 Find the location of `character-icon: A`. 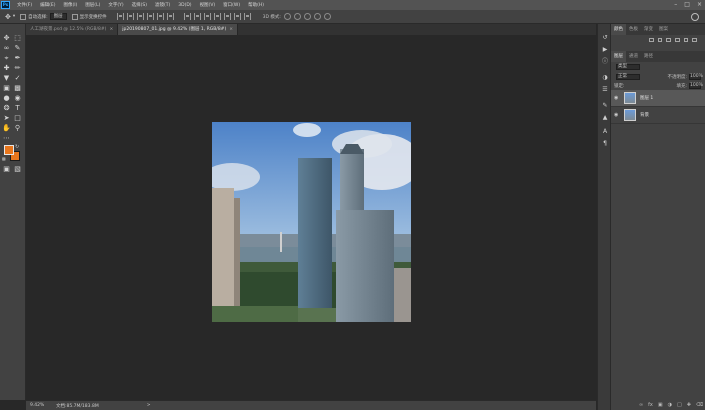

character-icon: A is located at coordinates (605, 132).